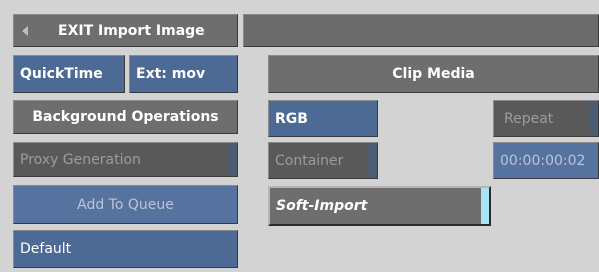 The image size is (599, 272). Describe the element at coordinates (485, 206) in the screenshot. I see `toggle-on-indicator` at that location.